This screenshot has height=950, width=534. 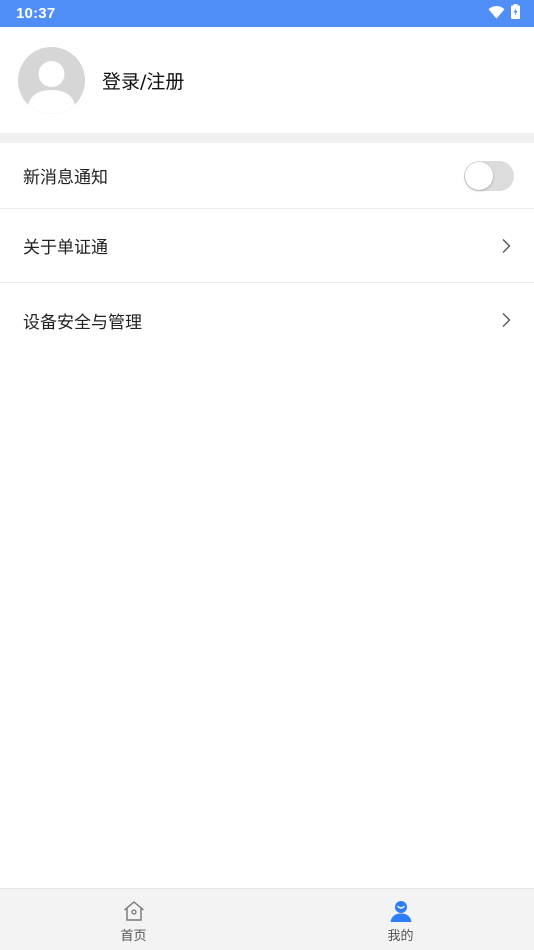 What do you see at coordinates (65, 248) in the screenshot?
I see `about-label: 关于单证通` at bounding box center [65, 248].